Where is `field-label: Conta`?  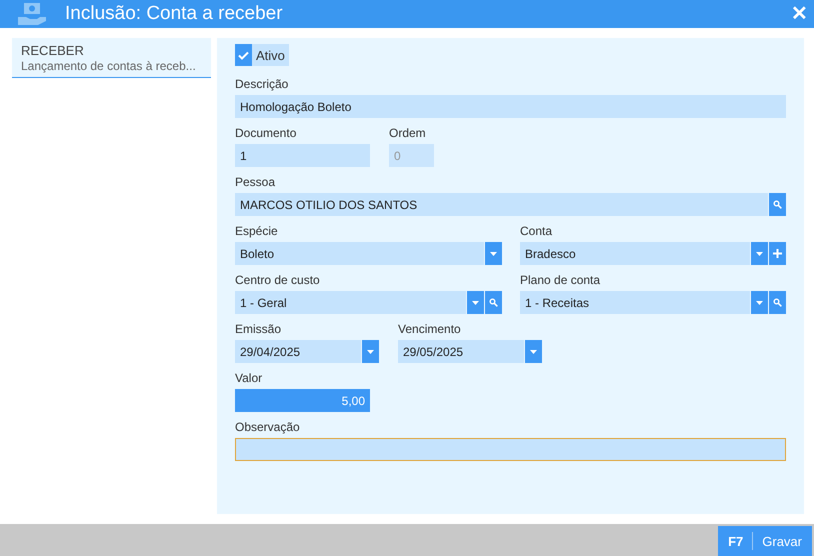
field-label: Conta is located at coordinates (537, 231).